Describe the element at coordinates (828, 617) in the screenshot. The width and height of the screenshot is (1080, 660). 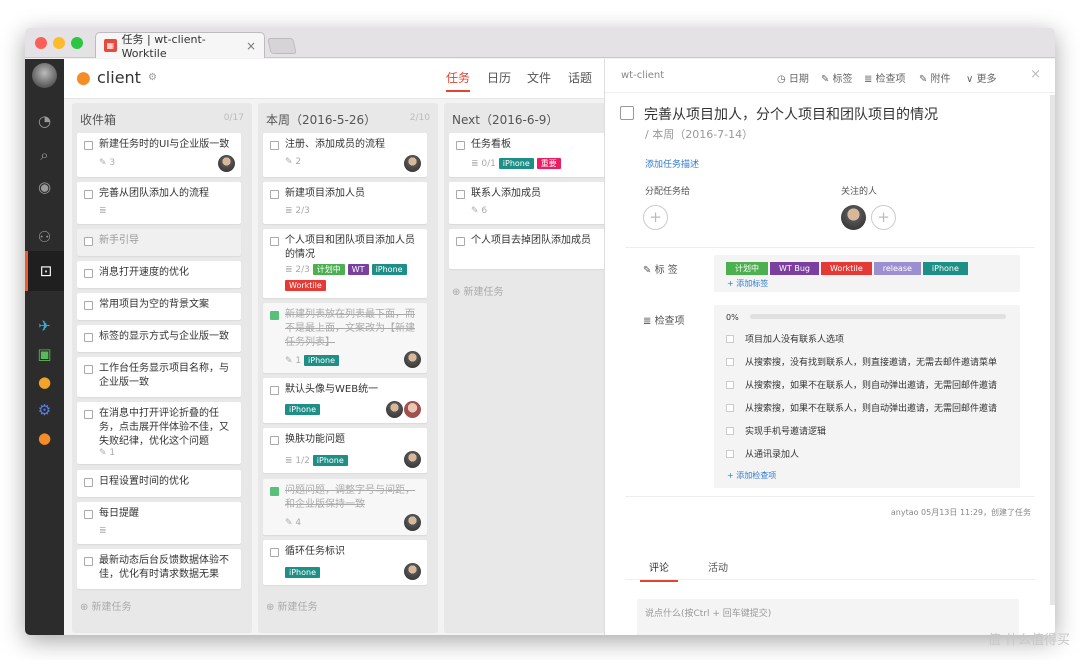
I see `comment-input: 说点什么(按Ctrl + 回车键提交)` at that location.